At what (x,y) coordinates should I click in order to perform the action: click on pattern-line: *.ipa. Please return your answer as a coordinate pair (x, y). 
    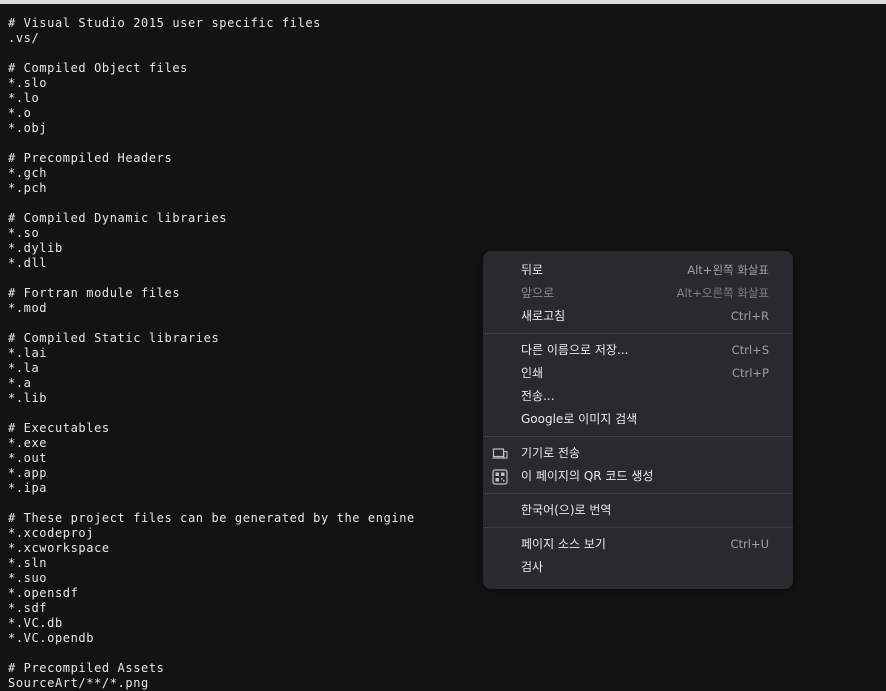
    Looking at the image, I should click on (28, 488).